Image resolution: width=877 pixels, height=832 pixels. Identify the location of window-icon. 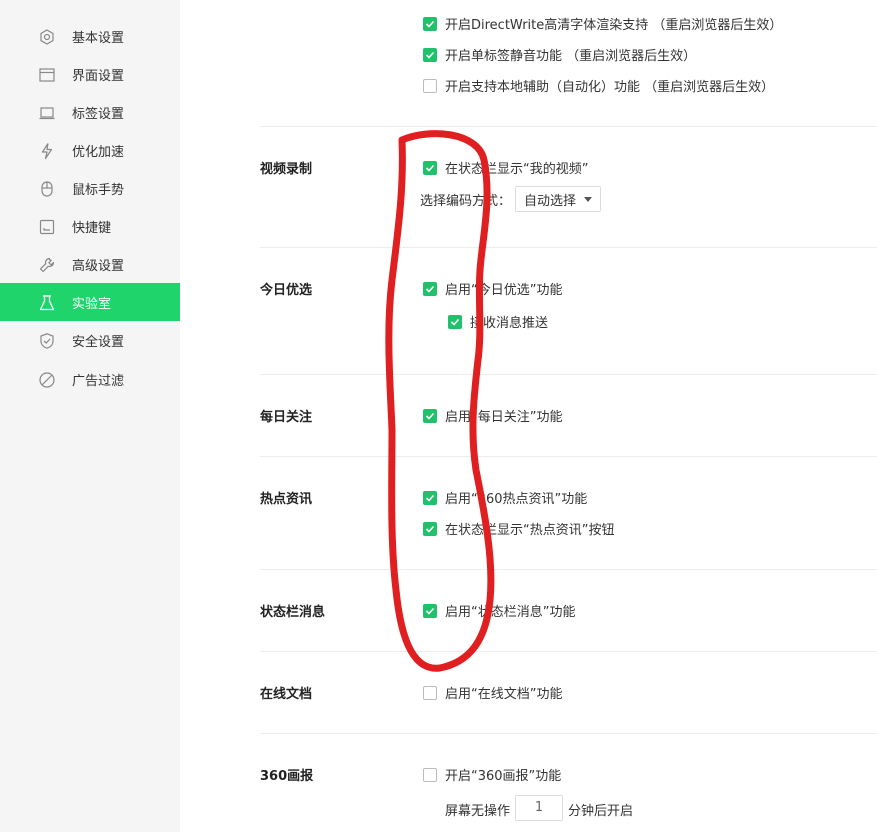
(47, 75).